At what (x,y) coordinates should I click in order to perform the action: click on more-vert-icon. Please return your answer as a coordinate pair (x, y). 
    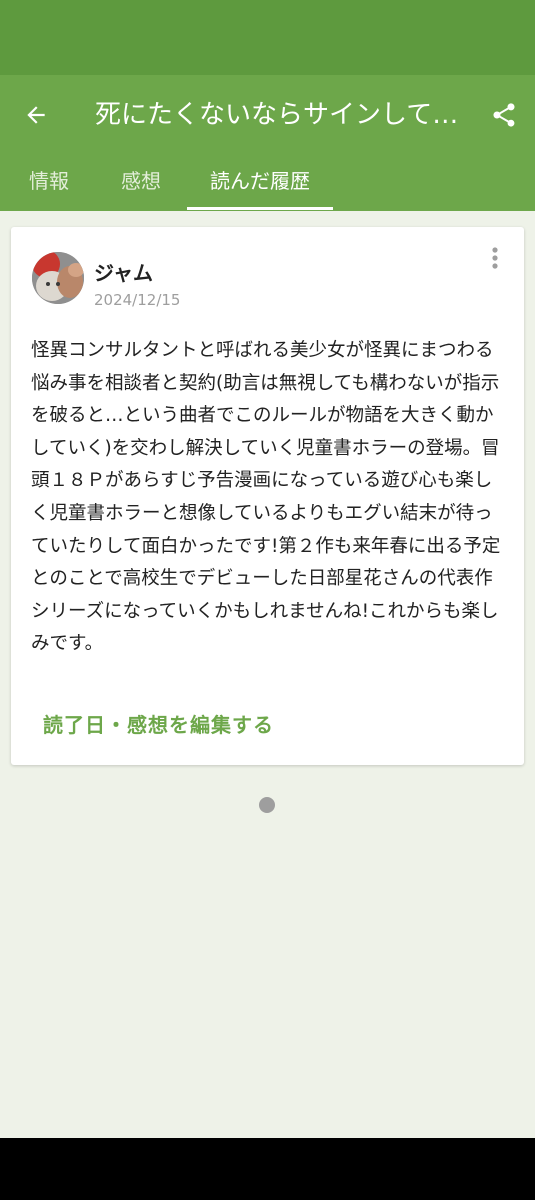
    Looking at the image, I should click on (495, 258).